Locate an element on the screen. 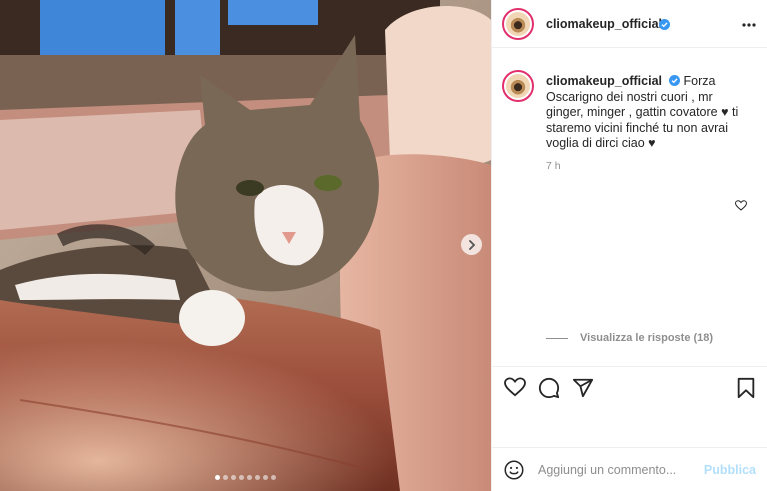 Image resolution: width=767 pixels, height=491 pixels. view-replies-button: Visualizza le risposte (18) is located at coordinates (629, 338).